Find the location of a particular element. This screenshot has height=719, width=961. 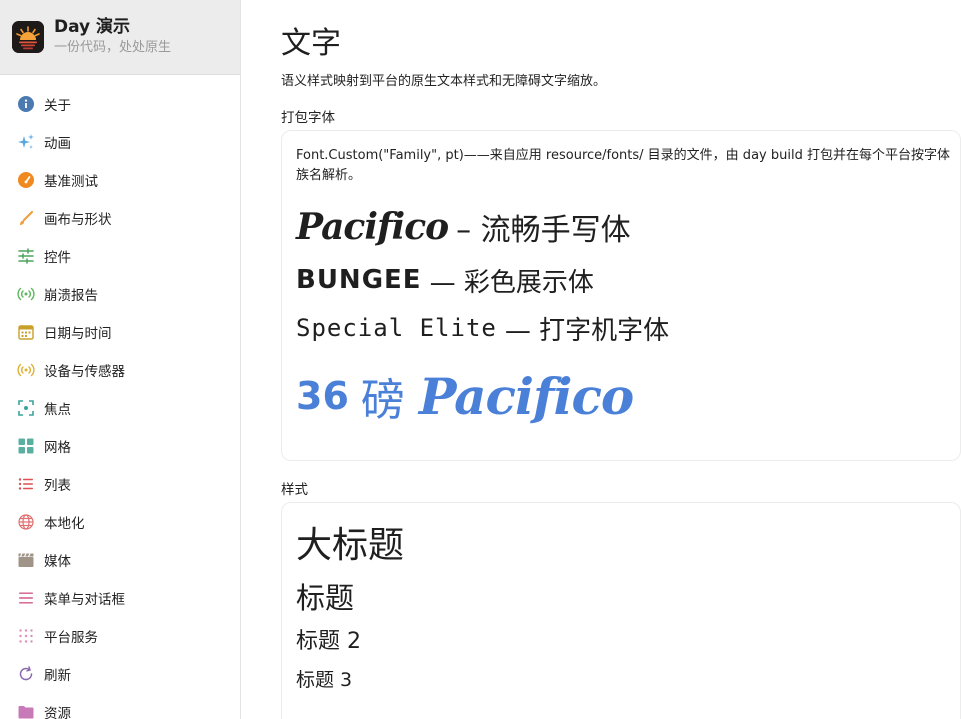

sidebar-item-crash-report: 崩溃报告 is located at coordinates (120, 294).